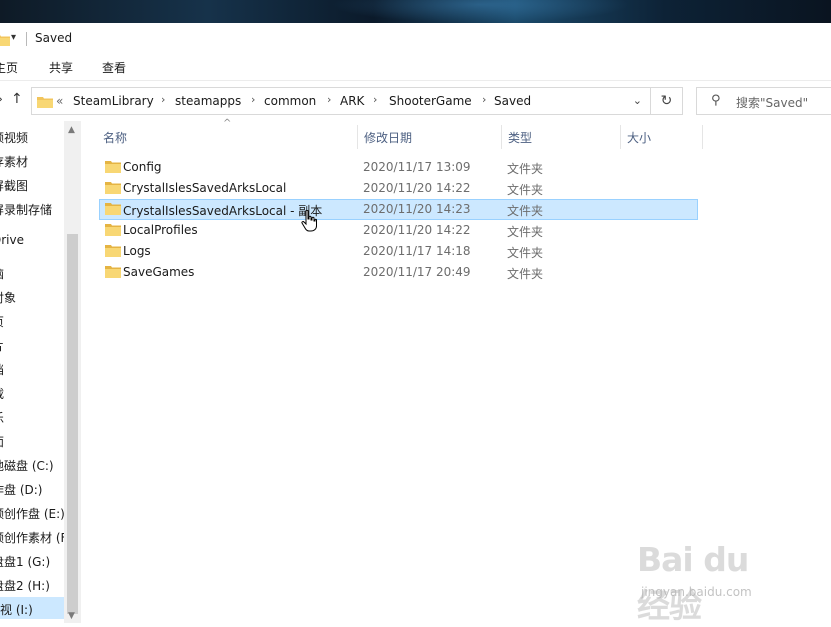 Image resolution: width=831 pixels, height=627 pixels. Describe the element at coordinates (205, 188) in the screenshot. I see `file-name: CrystalIslesSavedArksLocal` at that location.